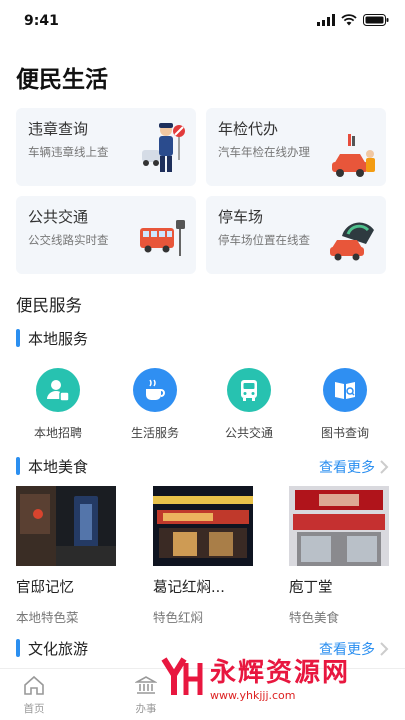 This screenshot has width=405, height=720. Describe the element at coordinates (344, 433) in the screenshot. I see `service-label: 图书查询` at that location.